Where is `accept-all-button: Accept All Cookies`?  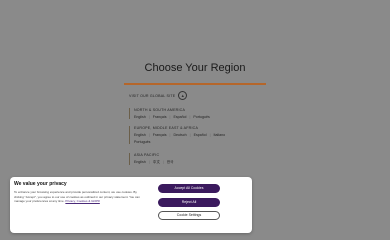 accept-all-button: Accept All Cookies is located at coordinates (189, 188).